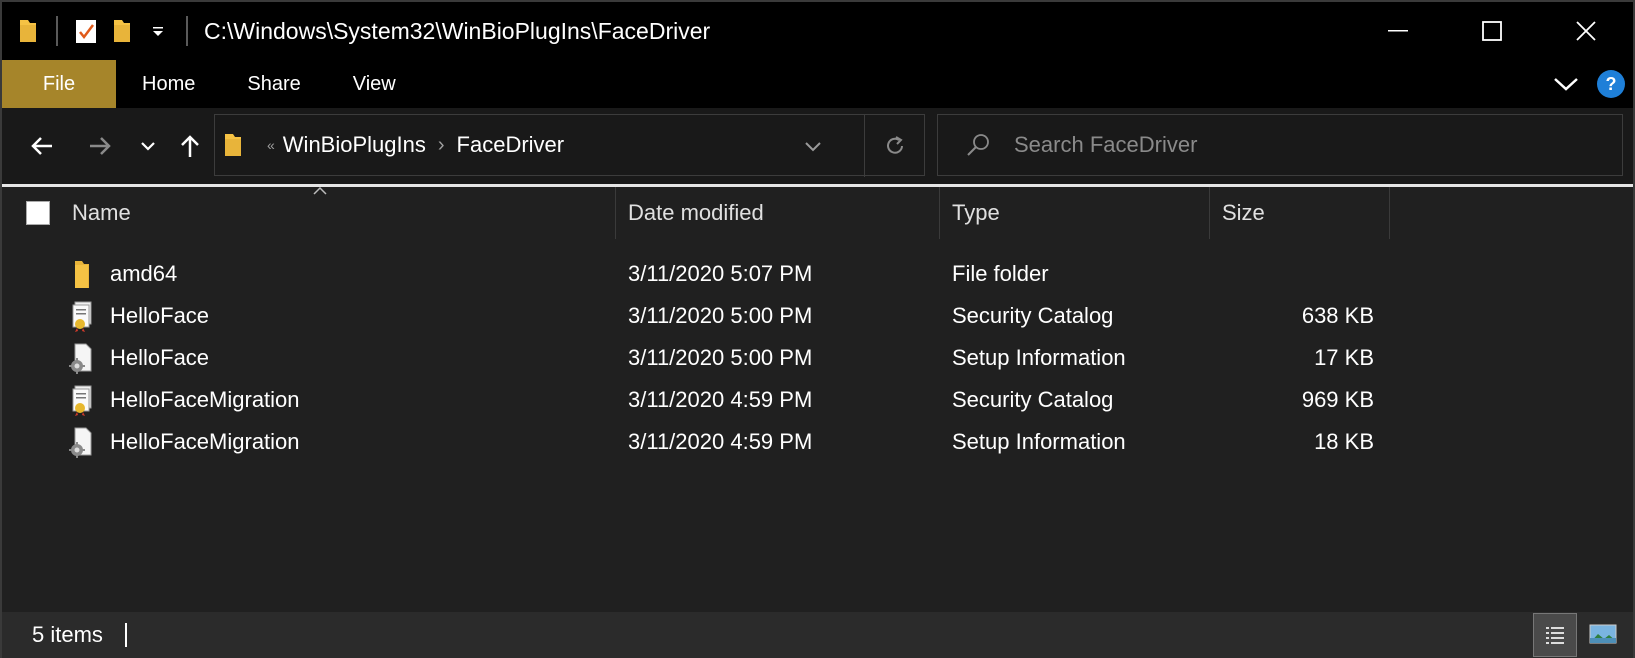 This screenshot has height=658, width=1635. Describe the element at coordinates (1000, 273) in the screenshot. I see `file-type: File folder` at that location.